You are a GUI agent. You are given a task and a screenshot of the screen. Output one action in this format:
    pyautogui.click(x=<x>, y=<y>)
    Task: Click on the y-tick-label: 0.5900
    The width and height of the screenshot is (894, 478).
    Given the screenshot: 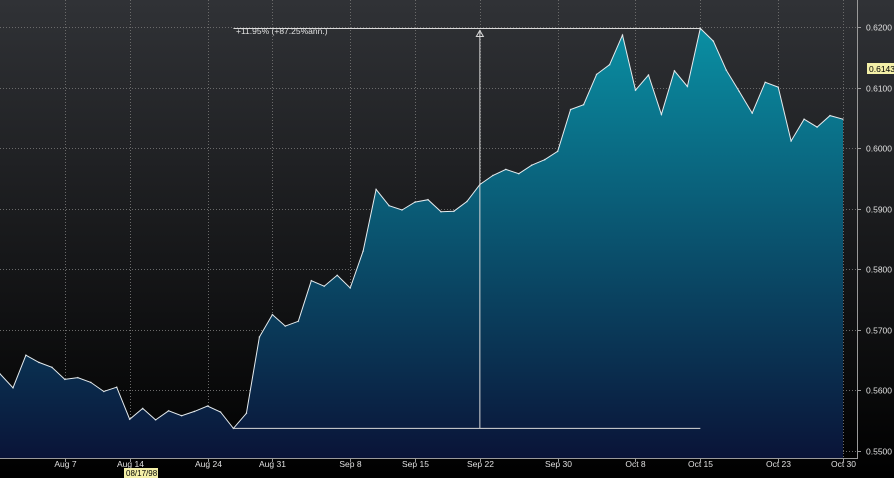 What is the action you would take?
    pyautogui.click(x=879, y=210)
    